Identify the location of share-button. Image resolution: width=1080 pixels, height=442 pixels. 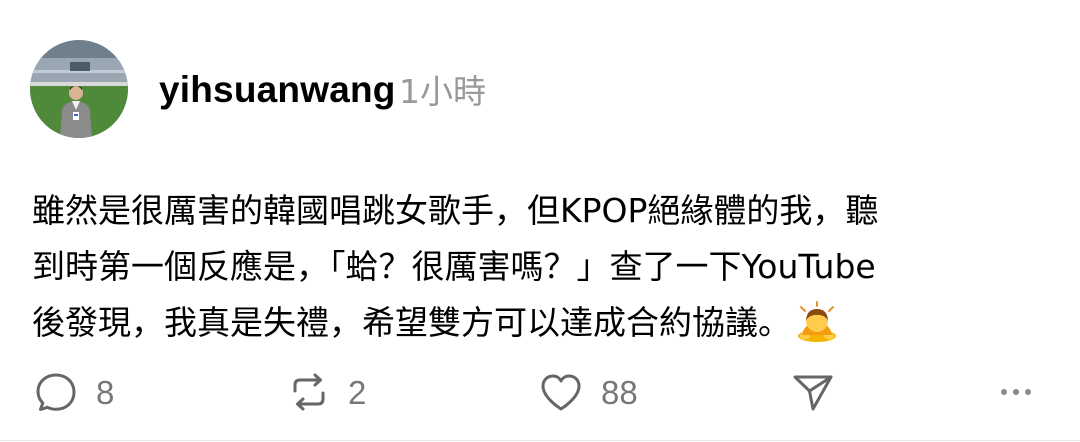
(813, 392).